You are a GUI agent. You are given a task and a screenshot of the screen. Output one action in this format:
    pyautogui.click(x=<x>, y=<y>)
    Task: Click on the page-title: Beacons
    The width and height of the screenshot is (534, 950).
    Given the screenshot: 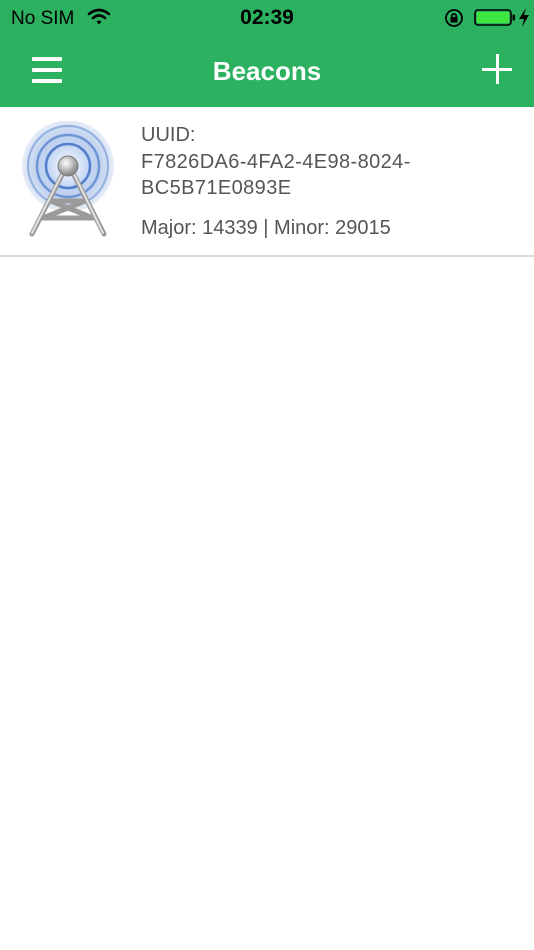 What is the action you would take?
    pyautogui.click(x=267, y=71)
    